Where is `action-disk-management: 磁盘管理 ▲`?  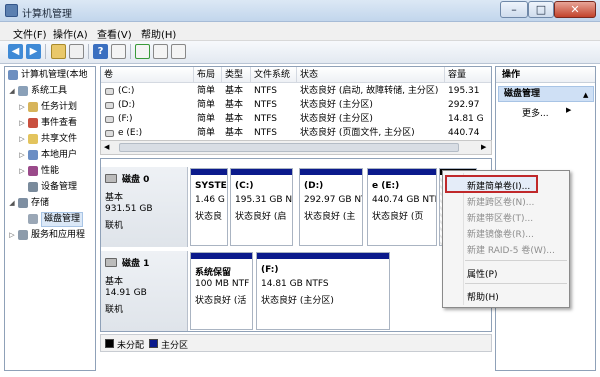
action-disk-management: 磁盘管理 ▲ is located at coordinates (546, 94).